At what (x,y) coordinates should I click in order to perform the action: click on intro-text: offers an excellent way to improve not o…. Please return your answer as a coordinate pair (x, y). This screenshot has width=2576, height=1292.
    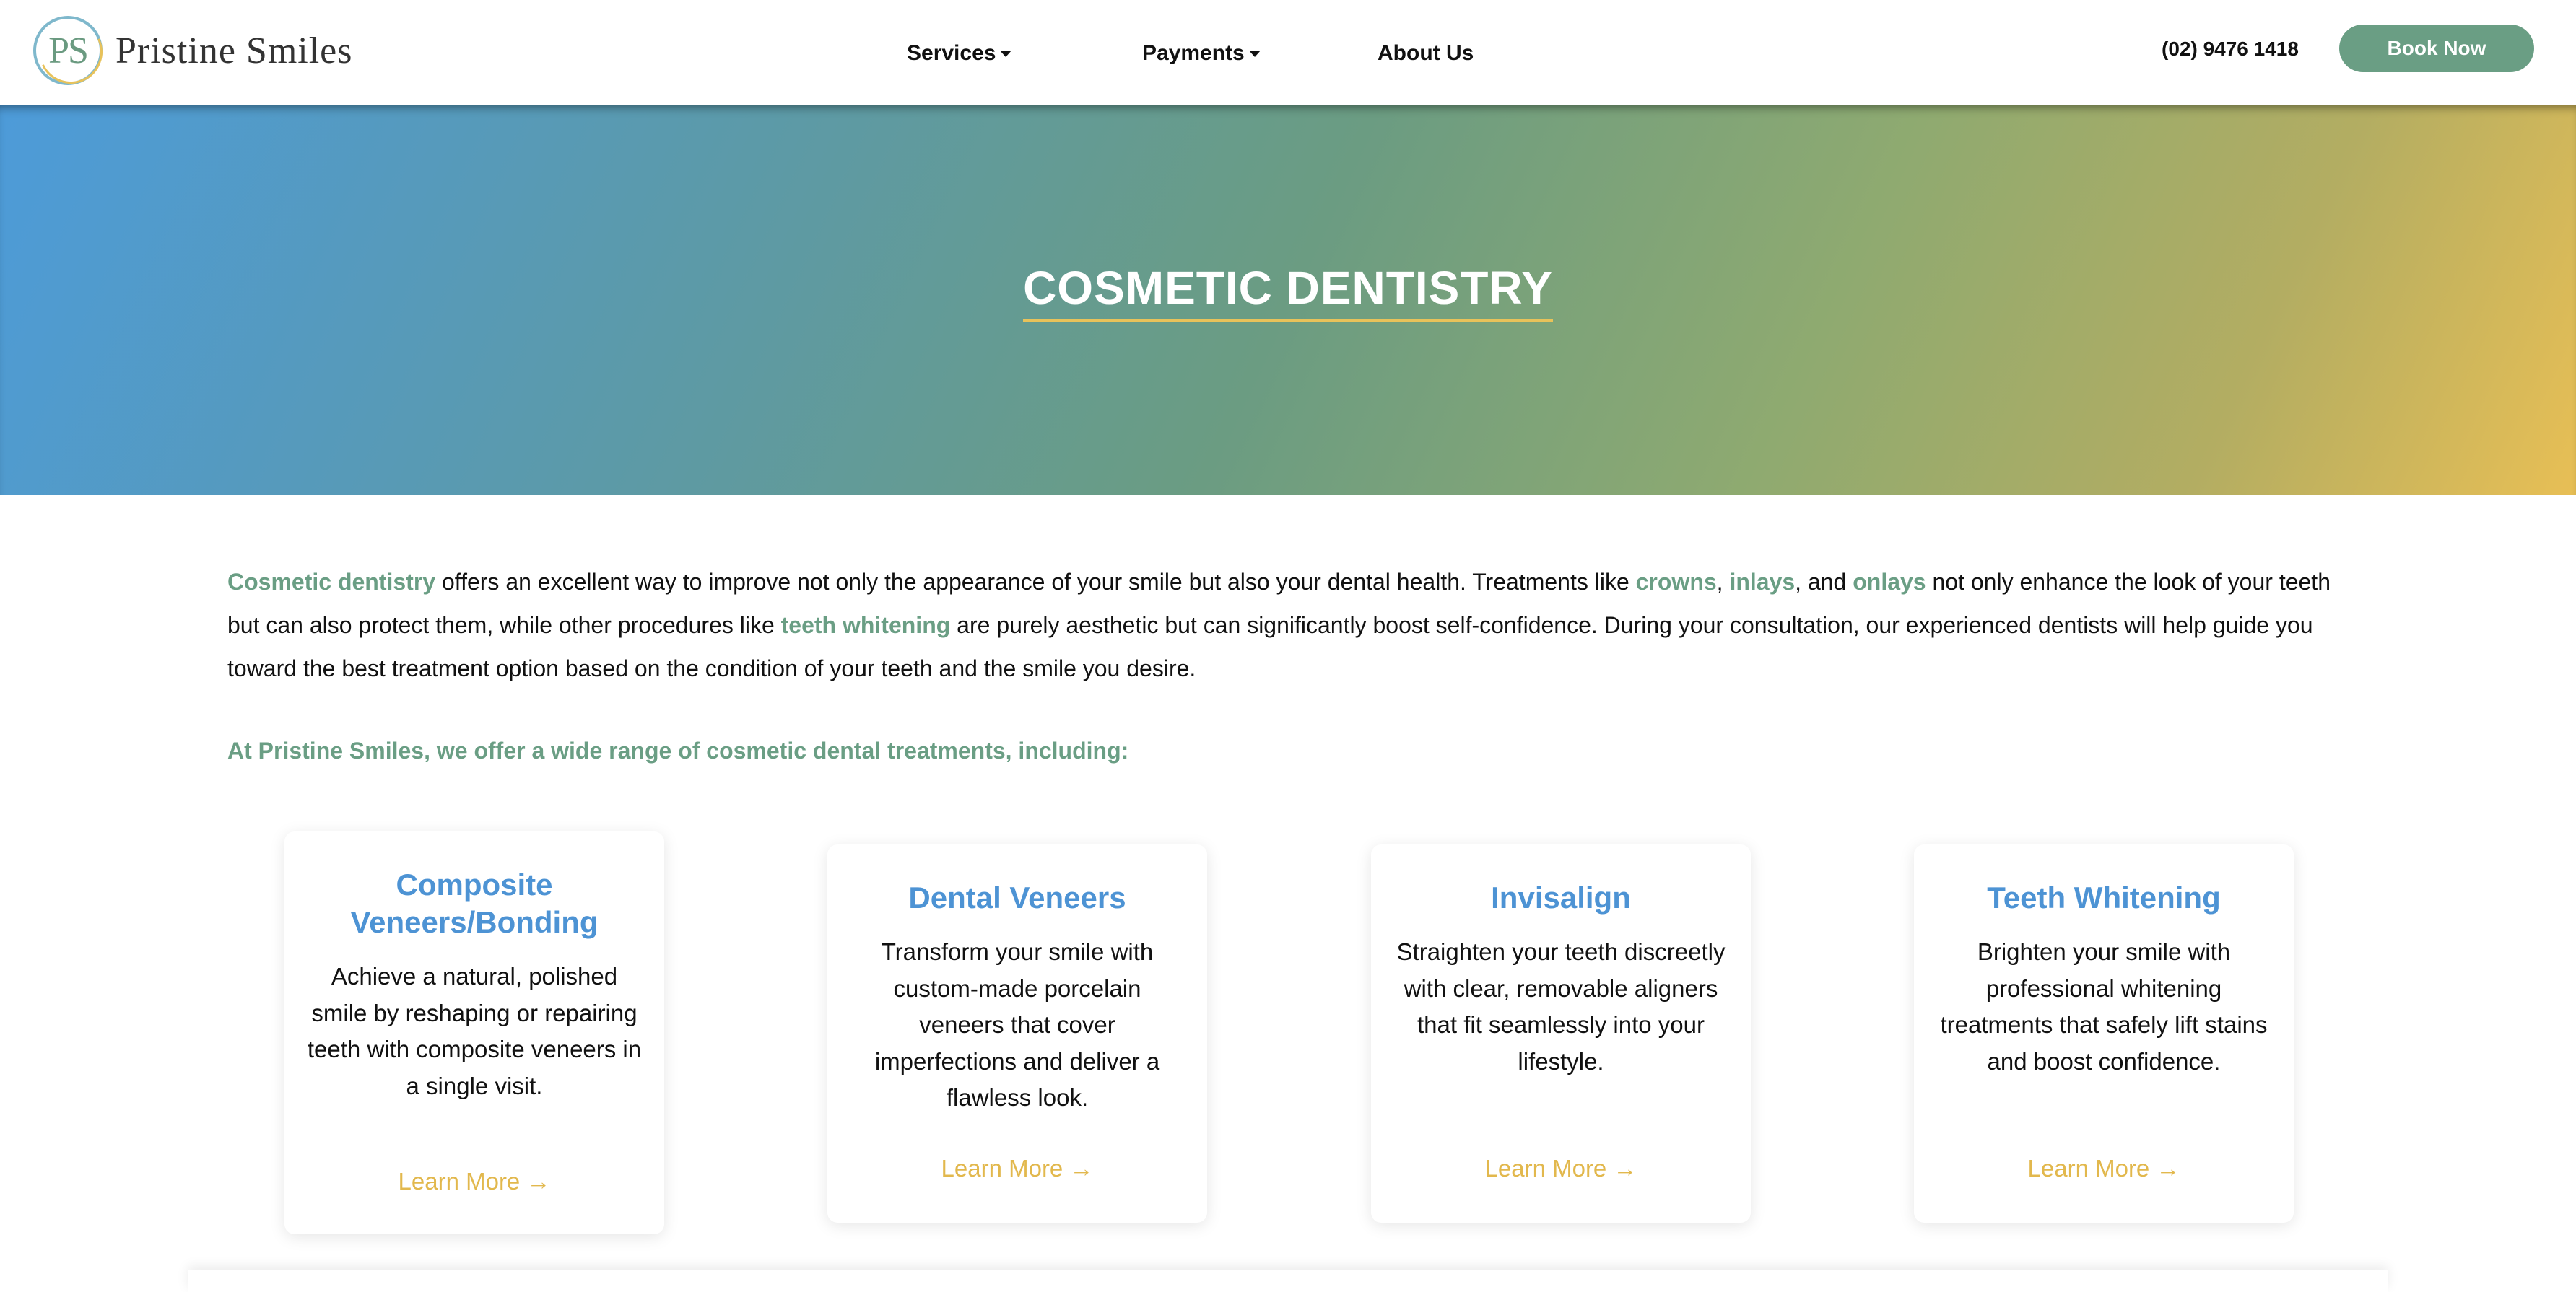
    Looking at the image, I should click on (1035, 582).